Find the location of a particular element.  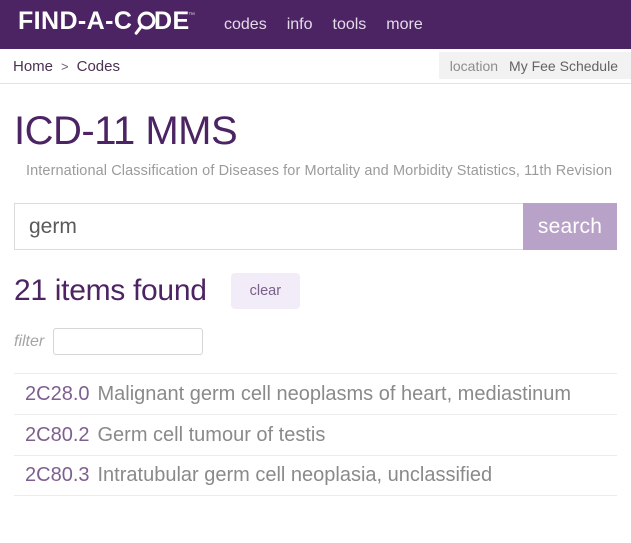

breadcrumb-item-codes: Codes is located at coordinates (98, 66).